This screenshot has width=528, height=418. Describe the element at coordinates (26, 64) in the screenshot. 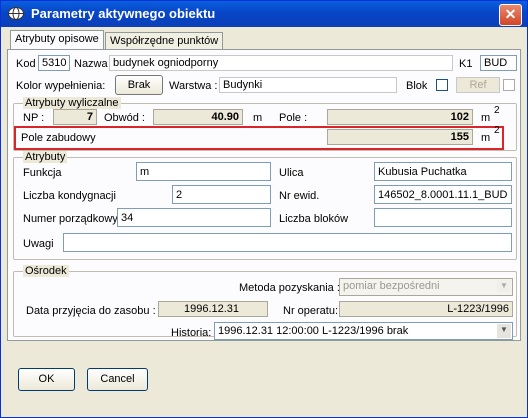

I see `kod-label: Kod` at that location.